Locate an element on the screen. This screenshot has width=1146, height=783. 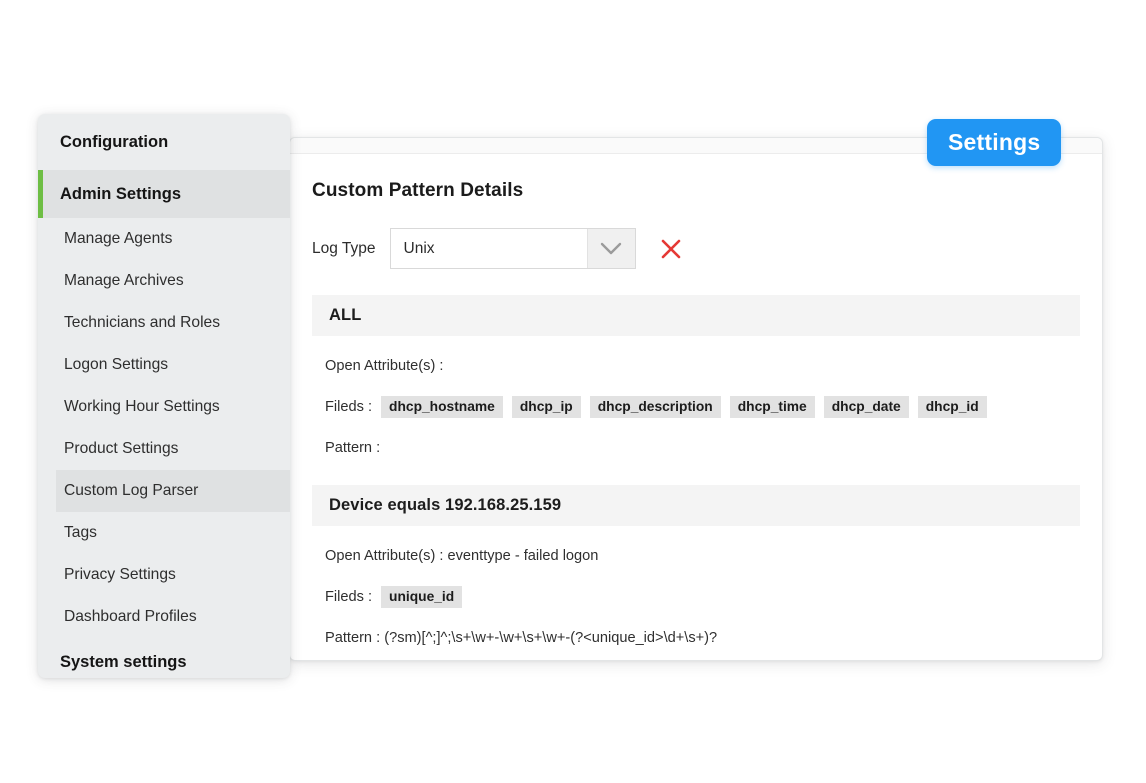
pattern-row: Pattern : is located at coordinates (696, 448).